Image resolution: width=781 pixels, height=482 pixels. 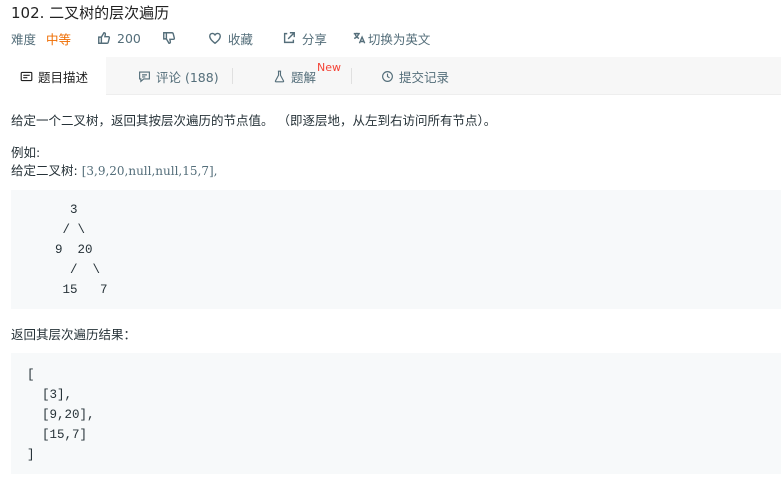 I want to click on description-icon, so click(x=26, y=77).